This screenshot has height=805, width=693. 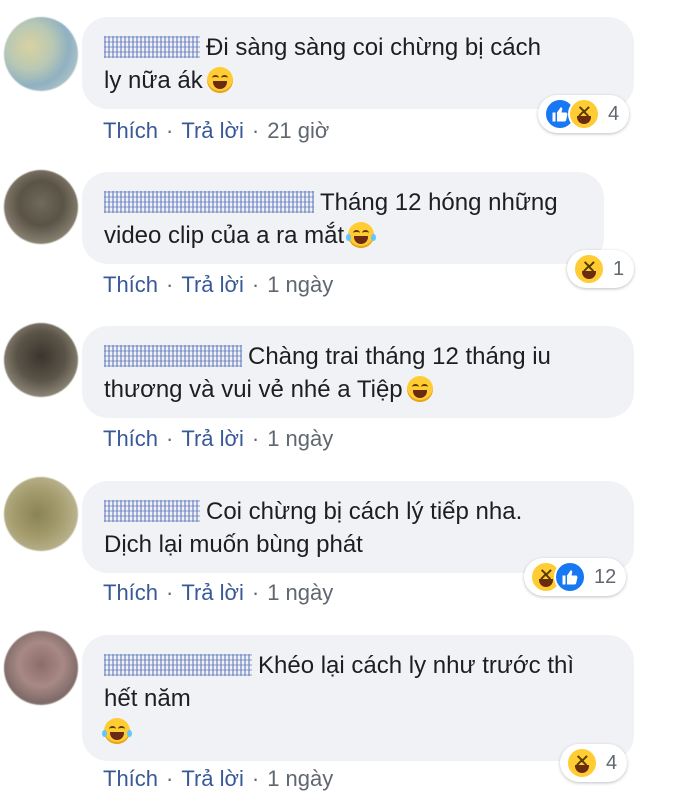 I want to click on like-reaction-icon, so click(x=570, y=577).